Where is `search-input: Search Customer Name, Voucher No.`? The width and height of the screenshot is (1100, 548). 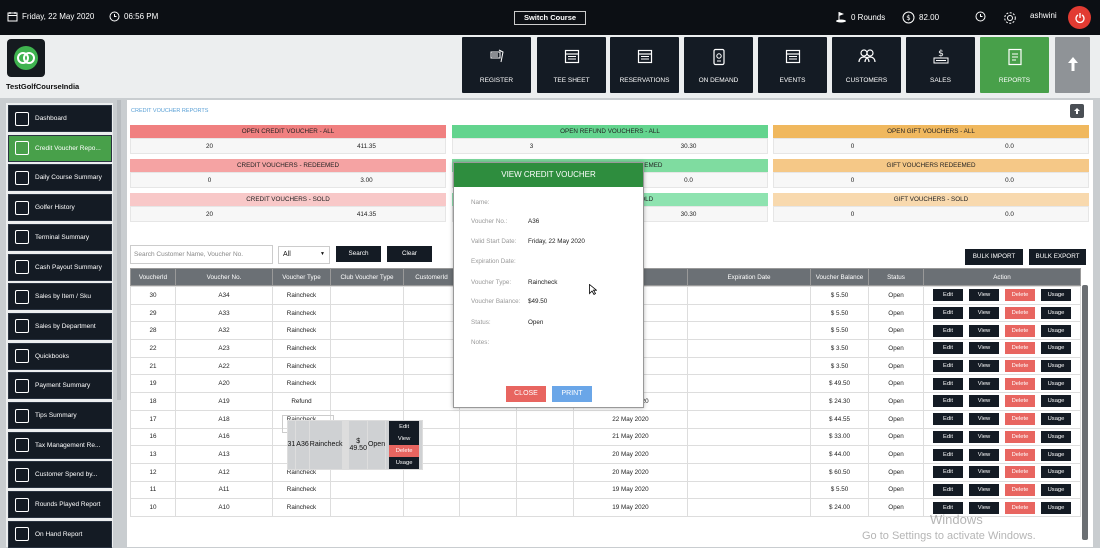
search-input: Search Customer Name, Voucher No. is located at coordinates (201, 254).